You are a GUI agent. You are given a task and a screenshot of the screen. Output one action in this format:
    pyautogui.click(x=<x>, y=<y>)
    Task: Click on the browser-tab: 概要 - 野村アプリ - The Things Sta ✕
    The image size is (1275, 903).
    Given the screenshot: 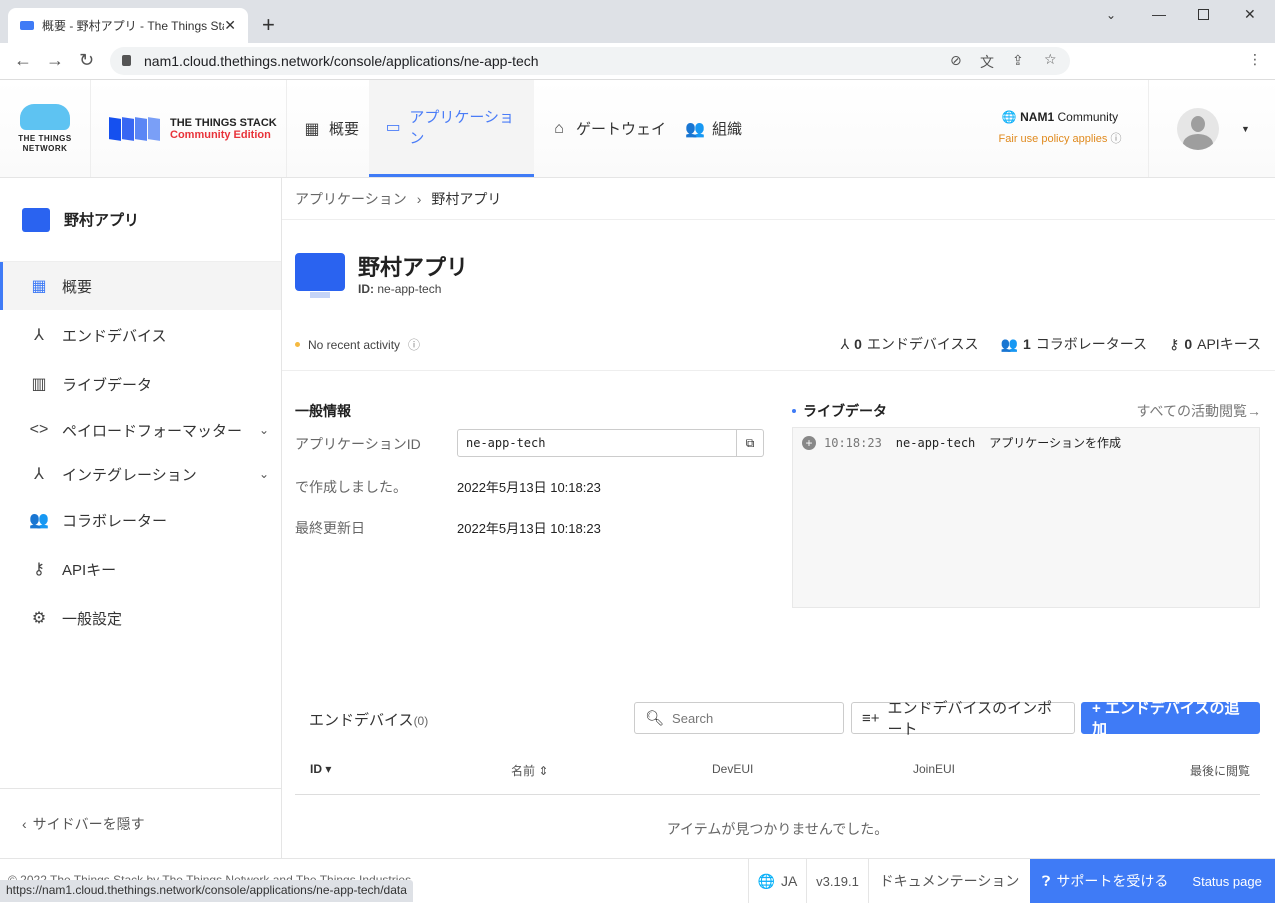 What is the action you would take?
    pyautogui.click(x=128, y=25)
    